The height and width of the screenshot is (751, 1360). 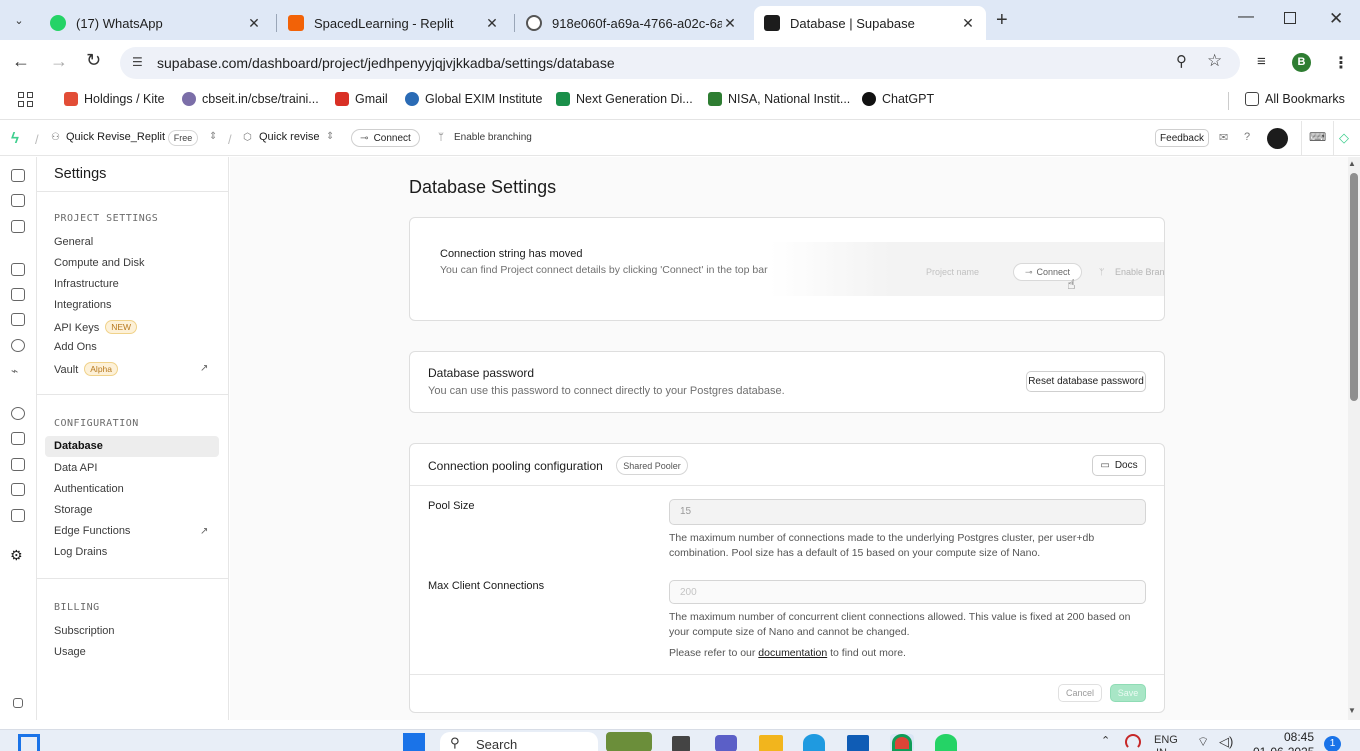 I want to click on project-name: Quick revise, so click(x=289, y=137).